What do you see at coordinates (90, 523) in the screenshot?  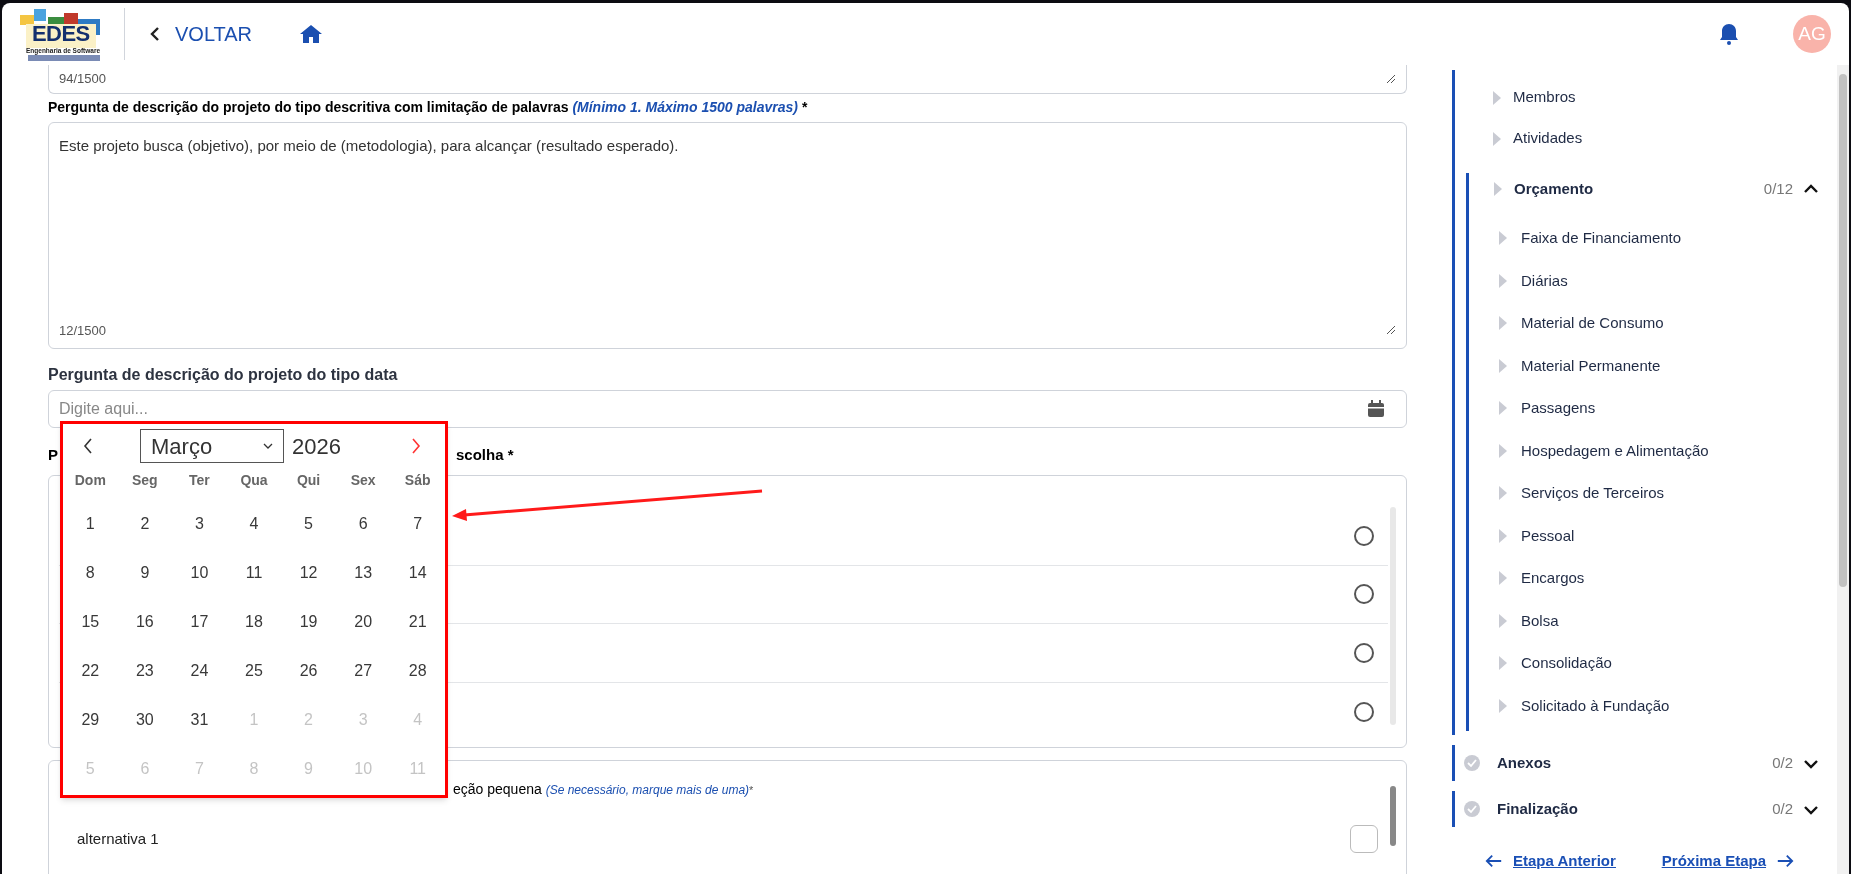 I see `calendar-day: 1` at bounding box center [90, 523].